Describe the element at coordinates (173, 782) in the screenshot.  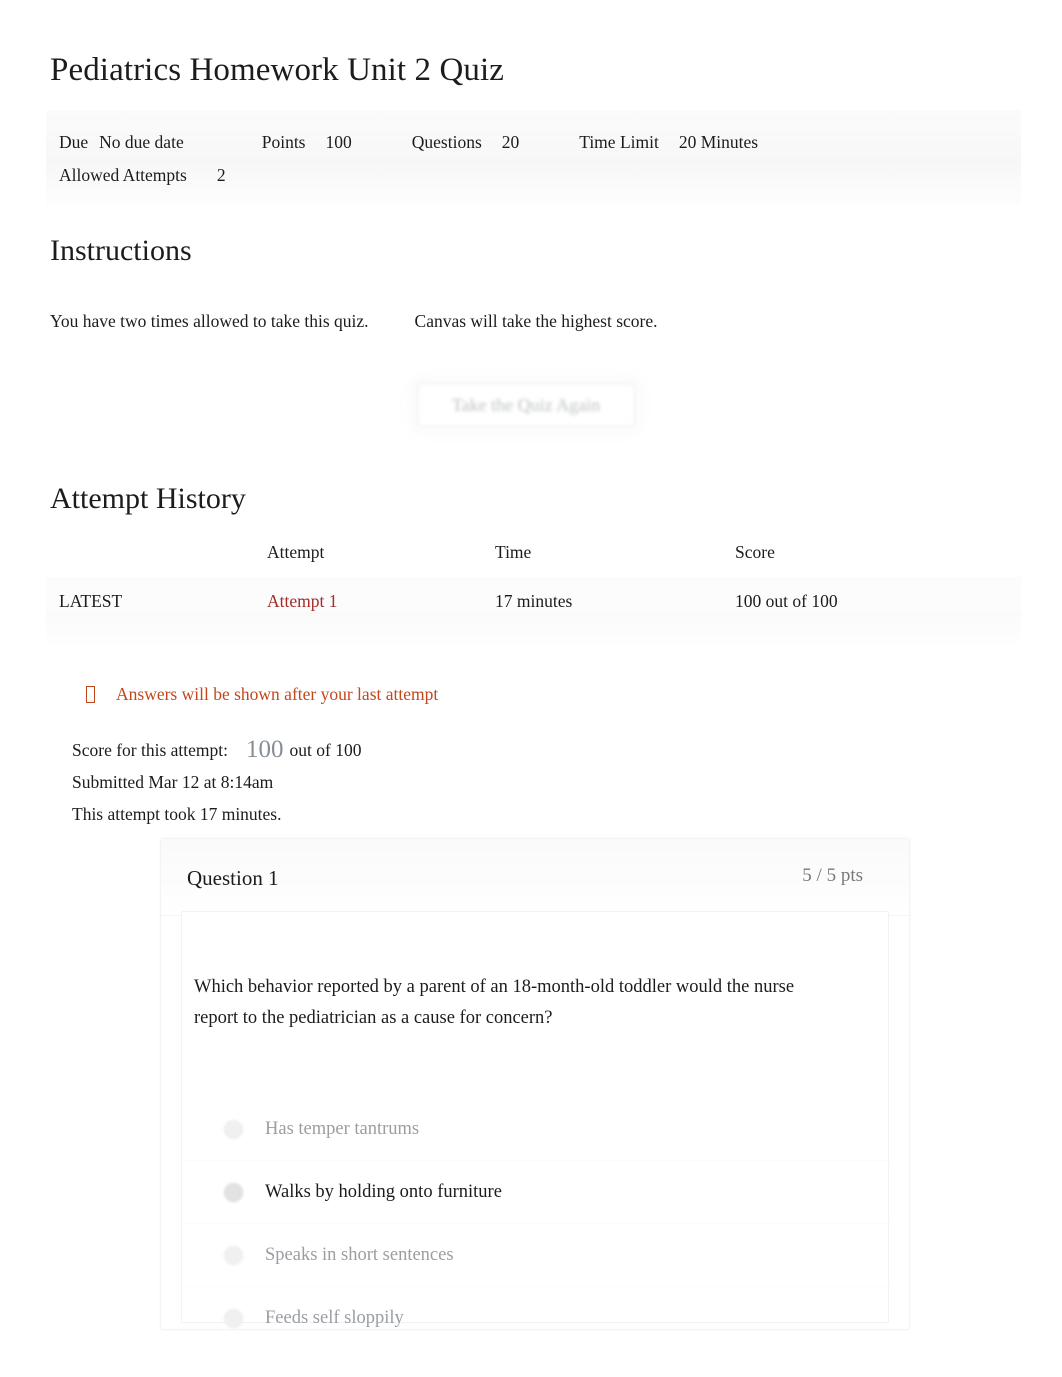
I see `submitted-timestamp: Submitted Mar 12 at 8:14am` at that location.